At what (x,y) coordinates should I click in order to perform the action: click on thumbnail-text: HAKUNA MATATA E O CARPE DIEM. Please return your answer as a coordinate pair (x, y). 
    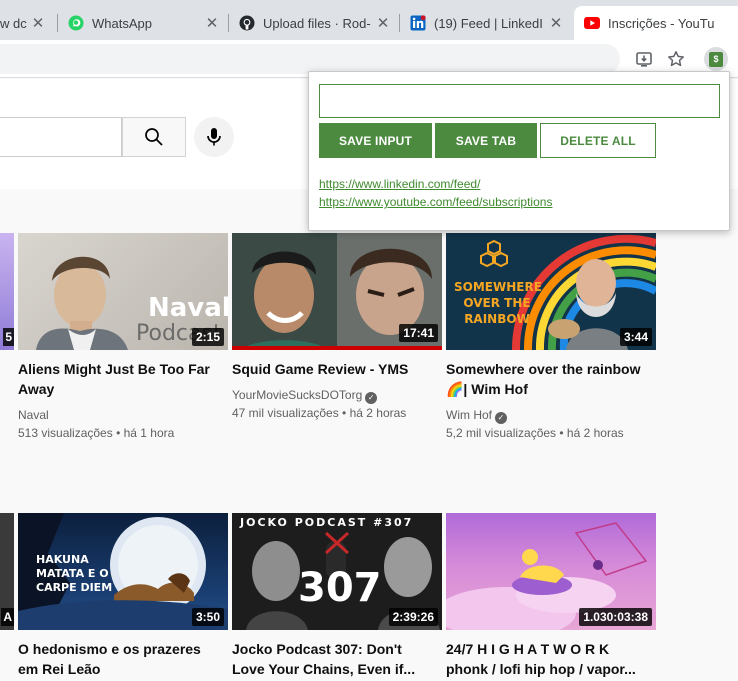
    Looking at the image, I should click on (74, 574).